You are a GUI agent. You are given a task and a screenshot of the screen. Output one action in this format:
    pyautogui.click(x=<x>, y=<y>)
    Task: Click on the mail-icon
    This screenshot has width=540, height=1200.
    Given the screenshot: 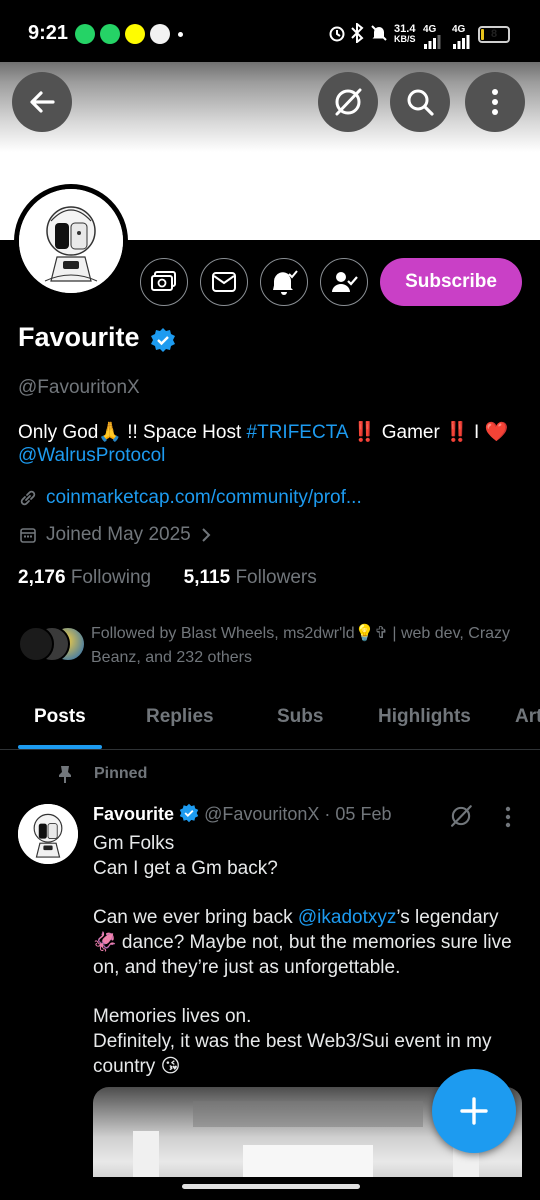 What is the action you would take?
    pyautogui.click(x=224, y=282)
    